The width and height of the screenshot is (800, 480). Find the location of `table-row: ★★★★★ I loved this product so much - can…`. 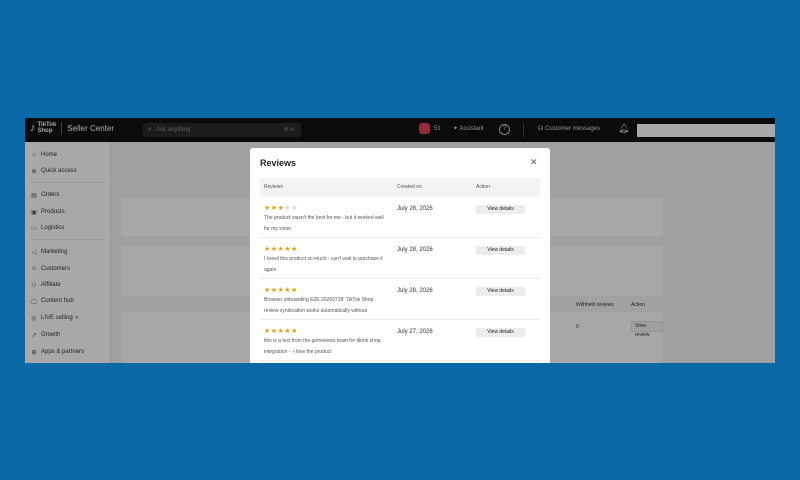

table-row: ★★★★★ I loved this product so much - can… is located at coordinates (400, 258).